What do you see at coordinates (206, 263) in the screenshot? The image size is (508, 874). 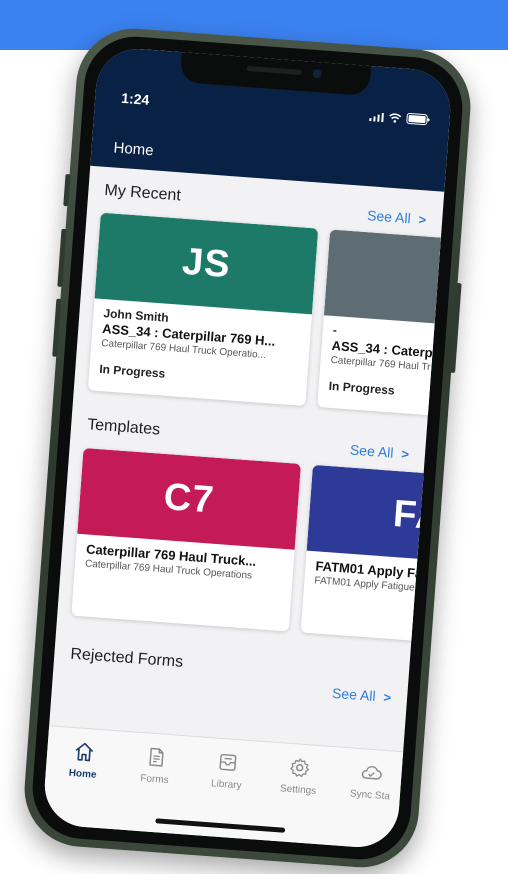 I see `card-initials-banner: JS` at bounding box center [206, 263].